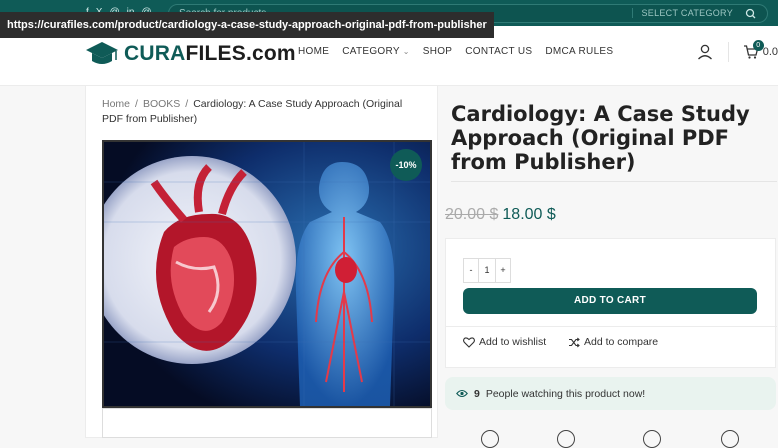 Image resolution: width=778 pixels, height=448 pixels. What do you see at coordinates (758, 45) in the screenshot?
I see `cart-count-badge: 0` at bounding box center [758, 45].